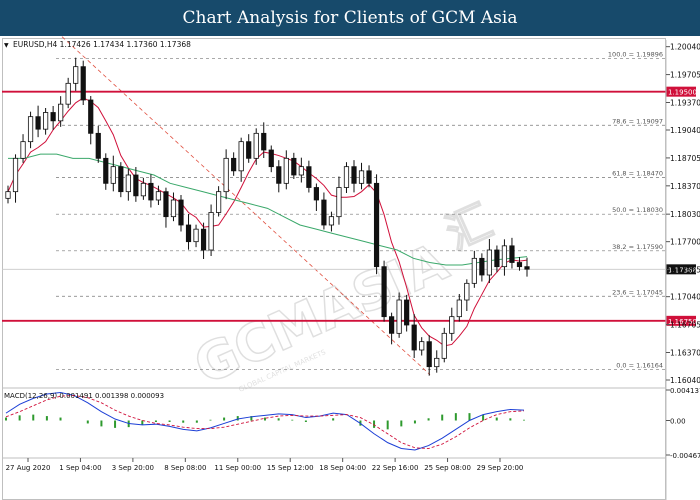 The image size is (700, 500). I want to click on macd-tick-label: 0.004137, so click(685, 391).